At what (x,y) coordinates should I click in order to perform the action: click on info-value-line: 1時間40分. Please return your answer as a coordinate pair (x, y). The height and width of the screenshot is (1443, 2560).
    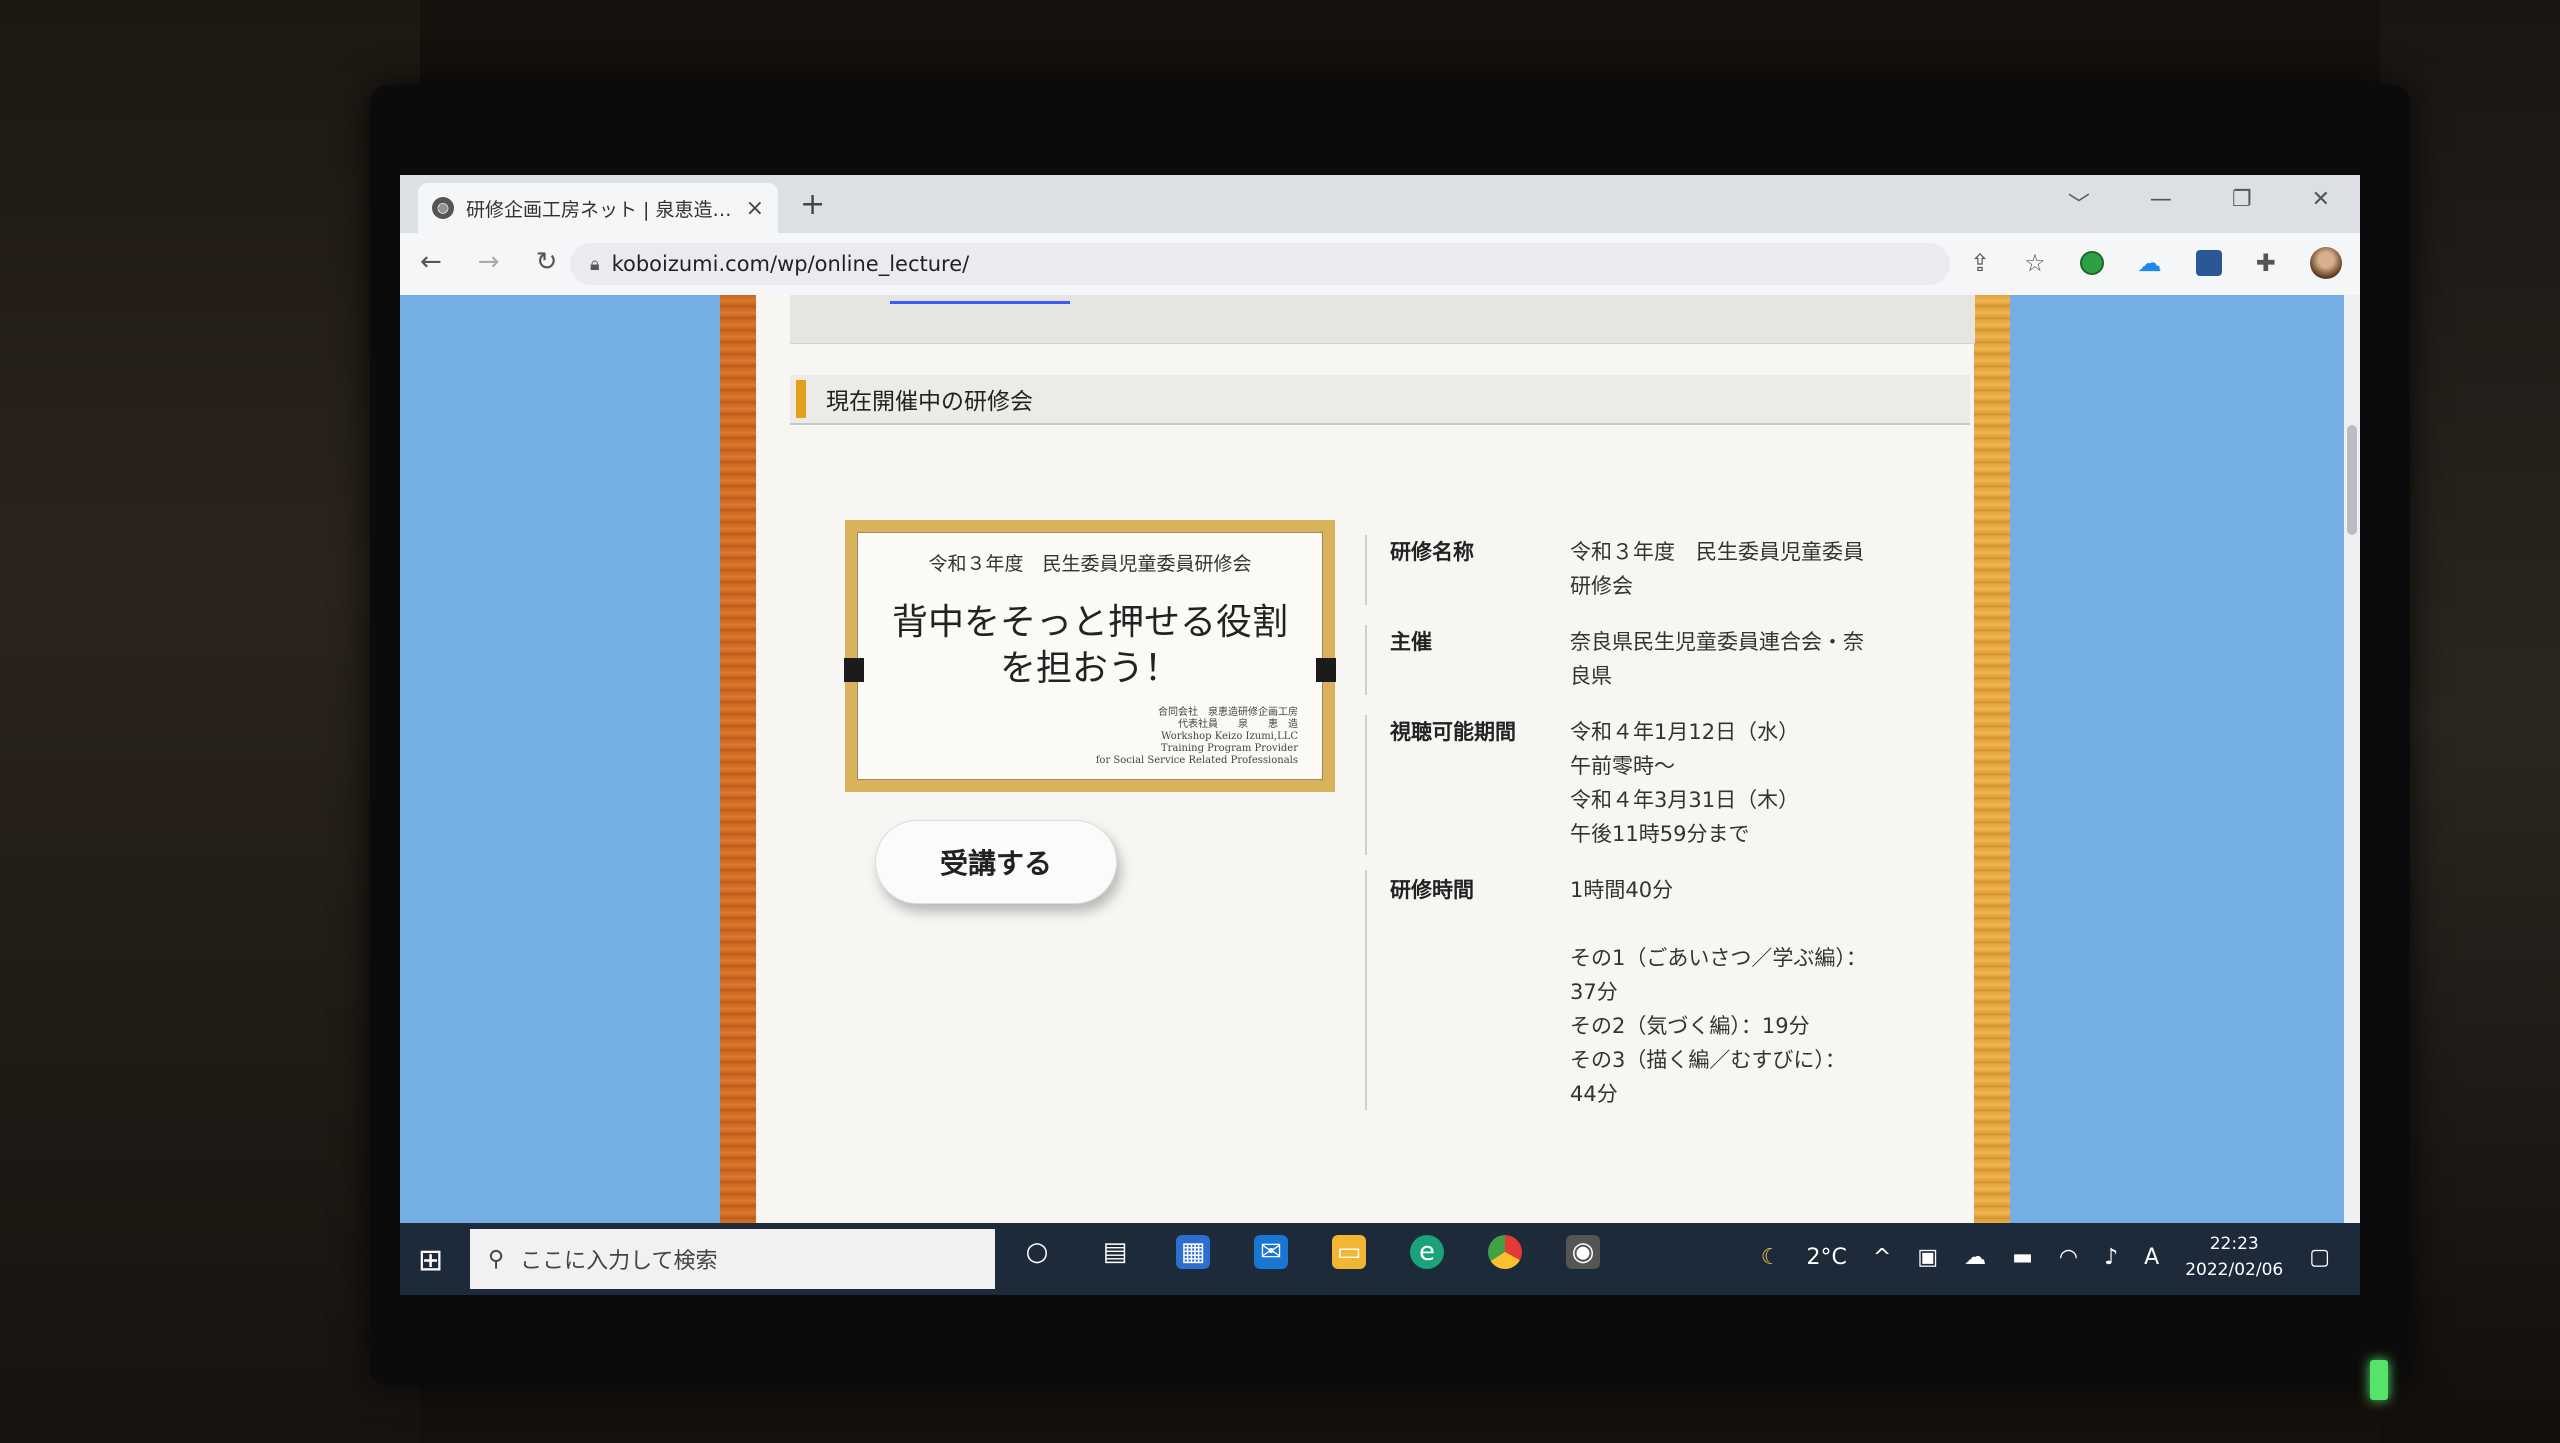
    Looking at the image, I should click on (1622, 890).